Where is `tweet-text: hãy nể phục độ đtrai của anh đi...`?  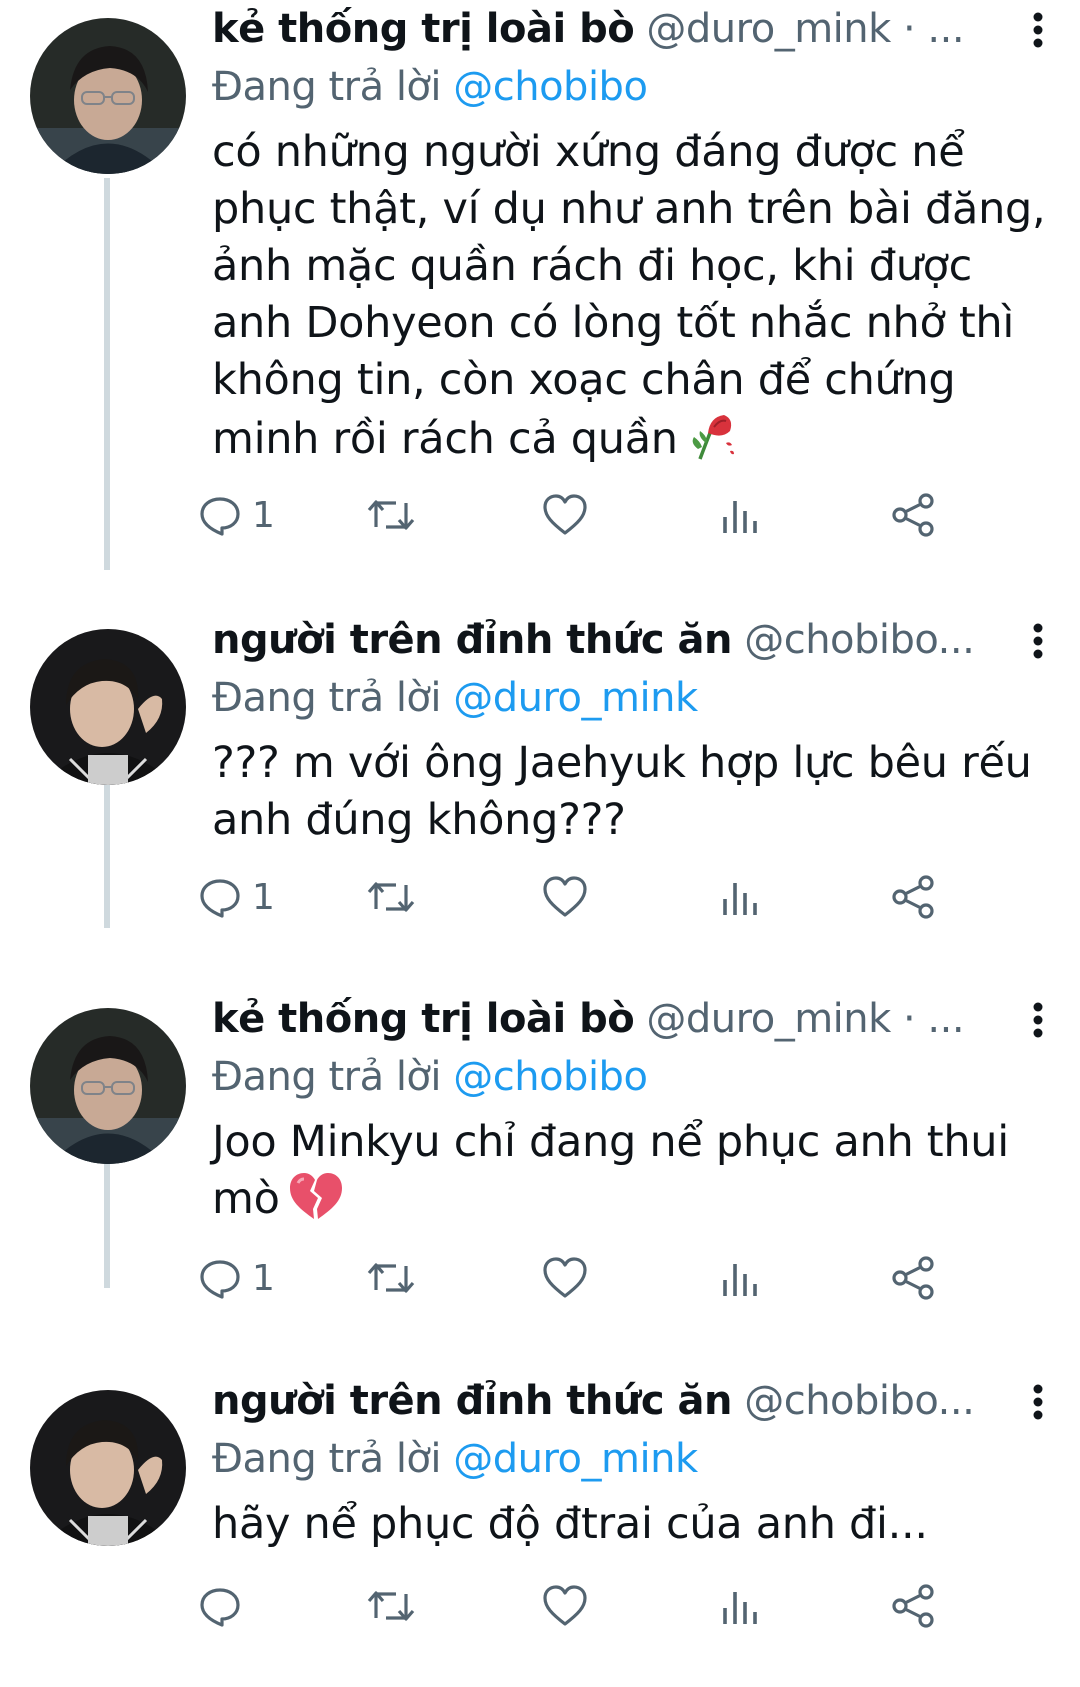 tweet-text: hãy nể phục độ đtrai của anh đi... is located at coordinates (632, 1524).